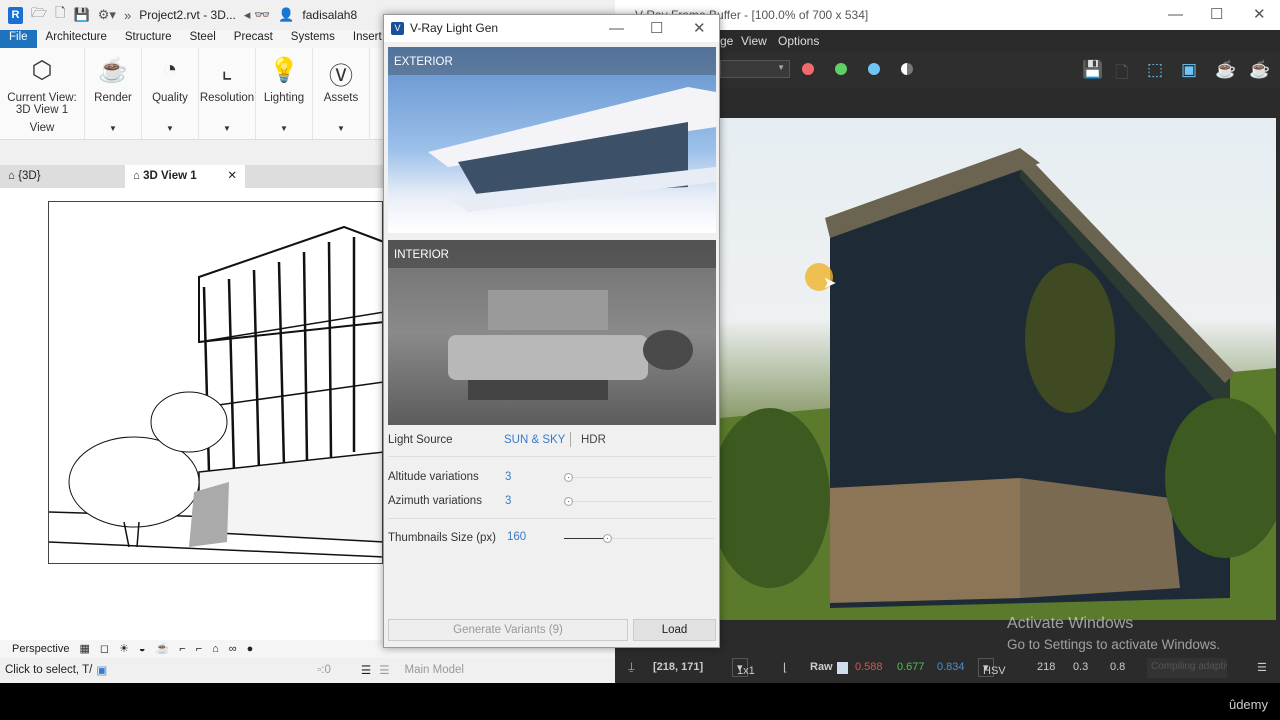 This screenshot has height=720, width=1280. Describe the element at coordinates (842, 668) in the screenshot. I see `color-swatch` at that location.